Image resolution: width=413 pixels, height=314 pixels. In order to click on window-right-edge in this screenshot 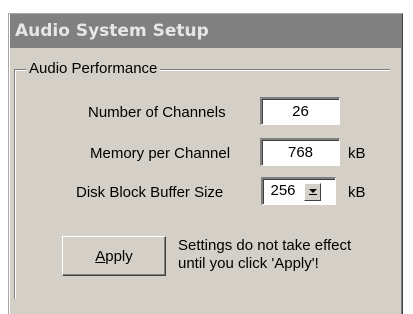, I will do `click(401, 164)`.